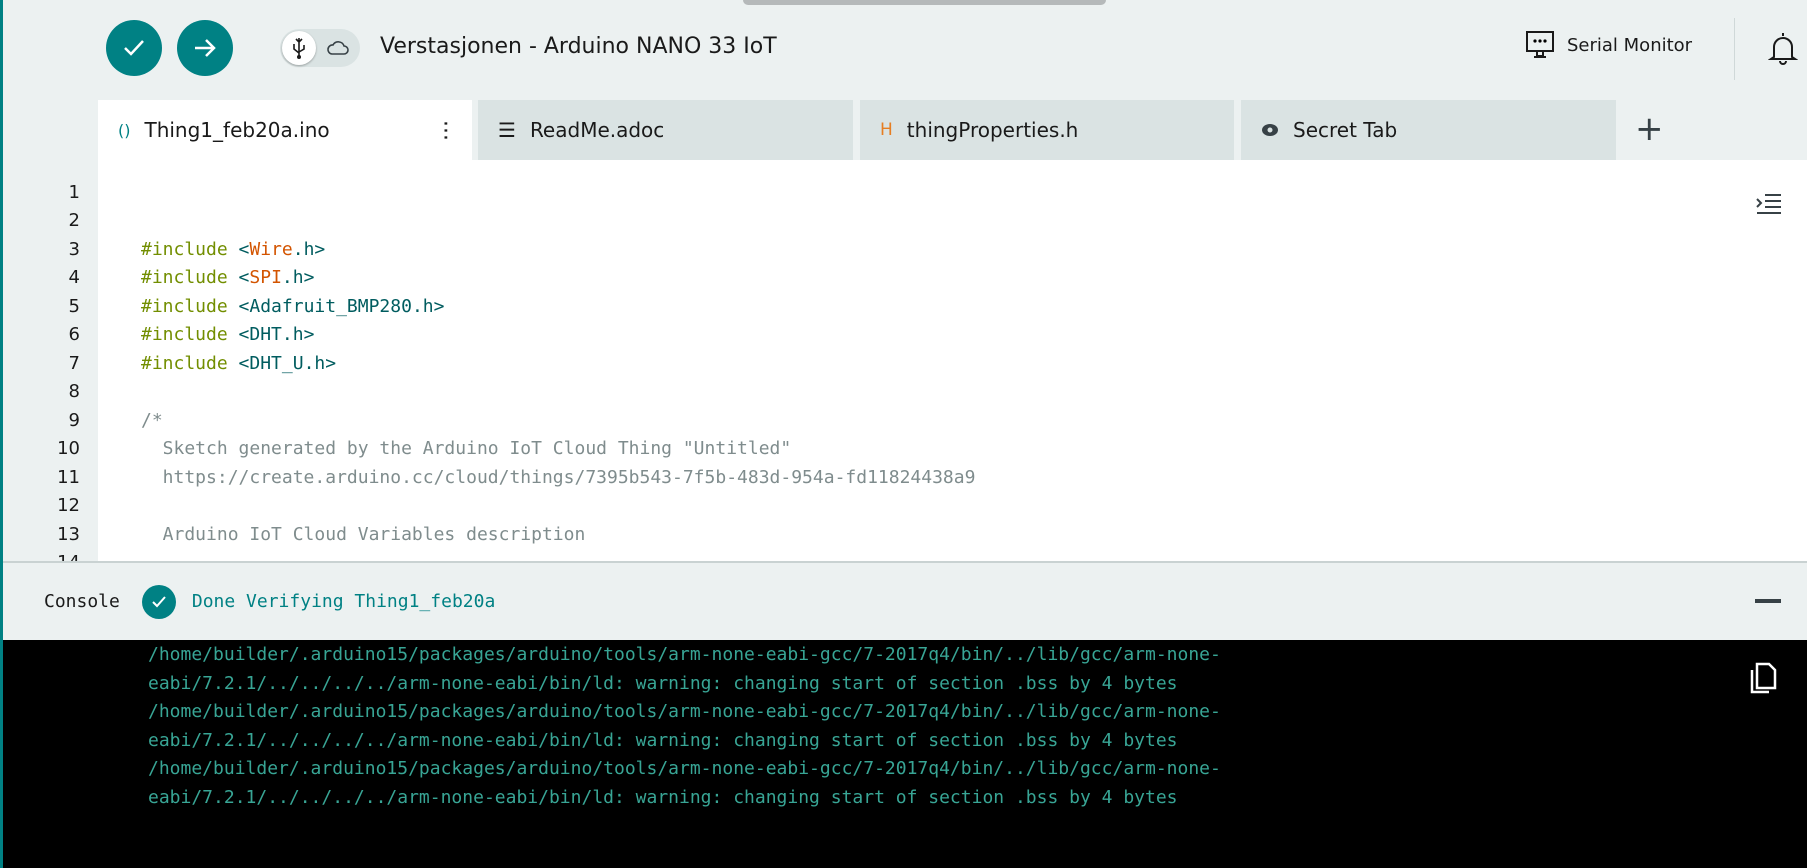  Describe the element at coordinates (1783, 50) in the screenshot. I see `notifications-bell-icon` at that location.